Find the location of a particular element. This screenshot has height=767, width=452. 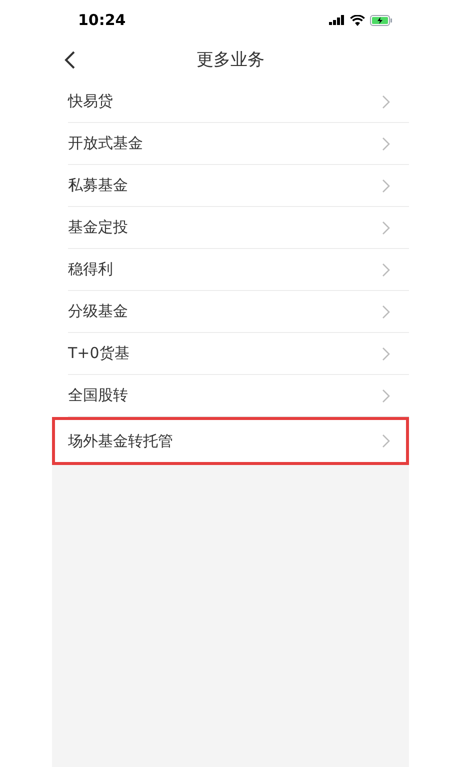

signal-icon is located at coordinates (337, 20).